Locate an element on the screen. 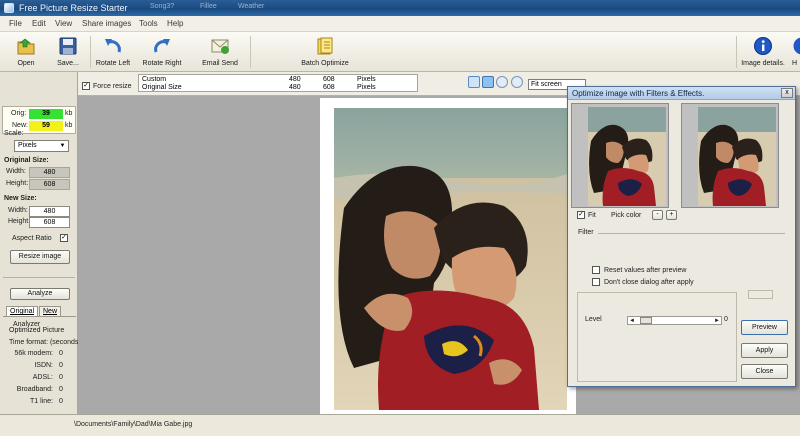 The height and width of the screenshot is (436, 800). analyzer-tabs: Original New is located at coordinates (39, 311).